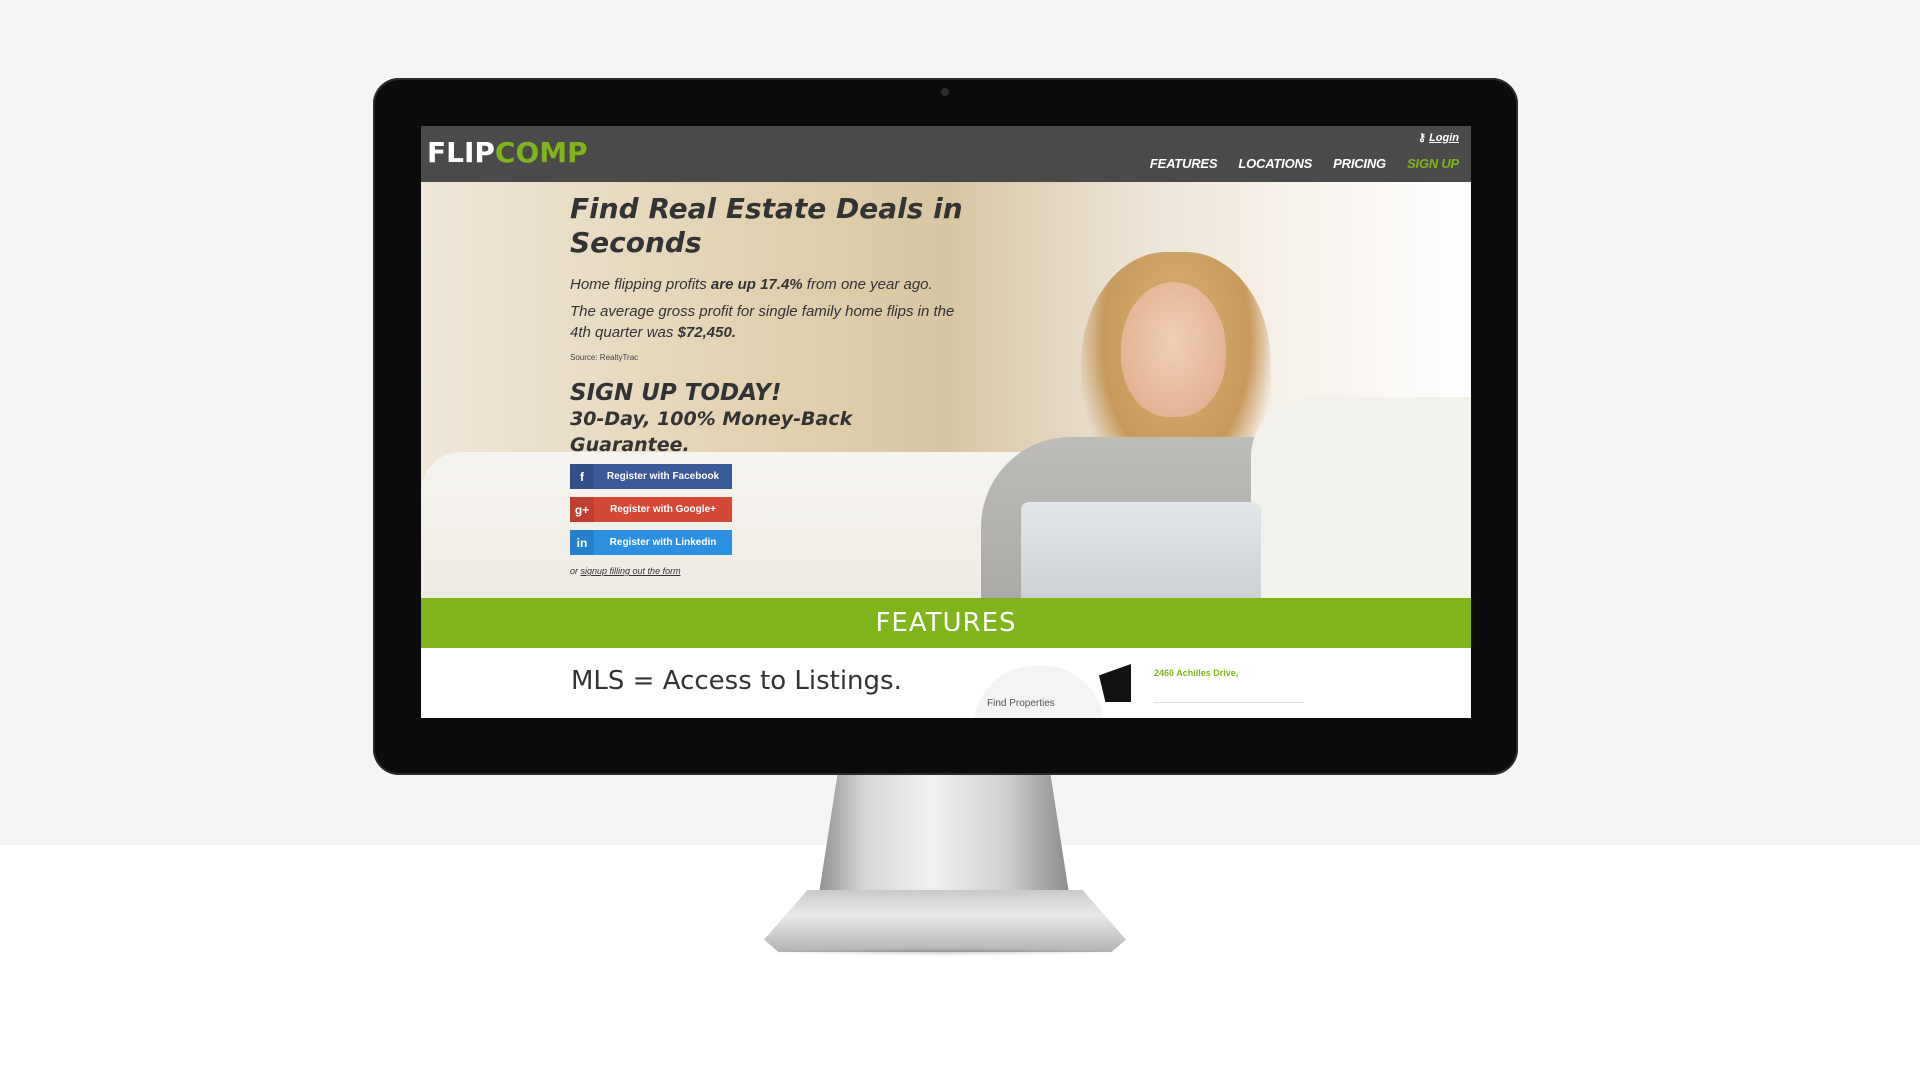 The width and height of the screenshot is (1920, 1080). Describe the element at coordinates (1196, 673) in the screenshot. I see `preview-address: 2460 Achilles Drive,` at that location.